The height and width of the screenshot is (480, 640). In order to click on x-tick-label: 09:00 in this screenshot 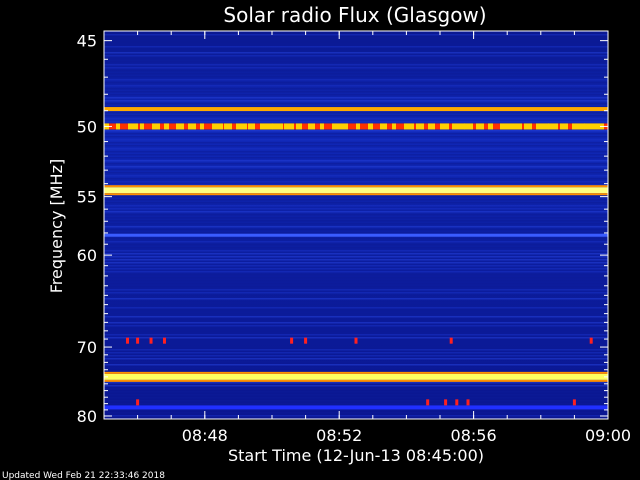, I will do `click(608, 435)`.